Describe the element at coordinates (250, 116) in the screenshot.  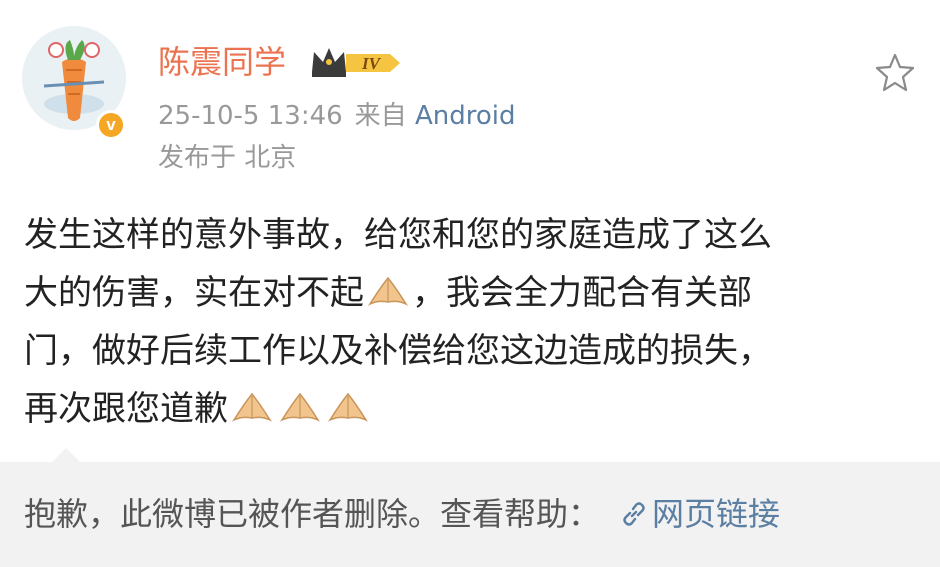
I see `post-date: 25-10-5 13:46` at that location.